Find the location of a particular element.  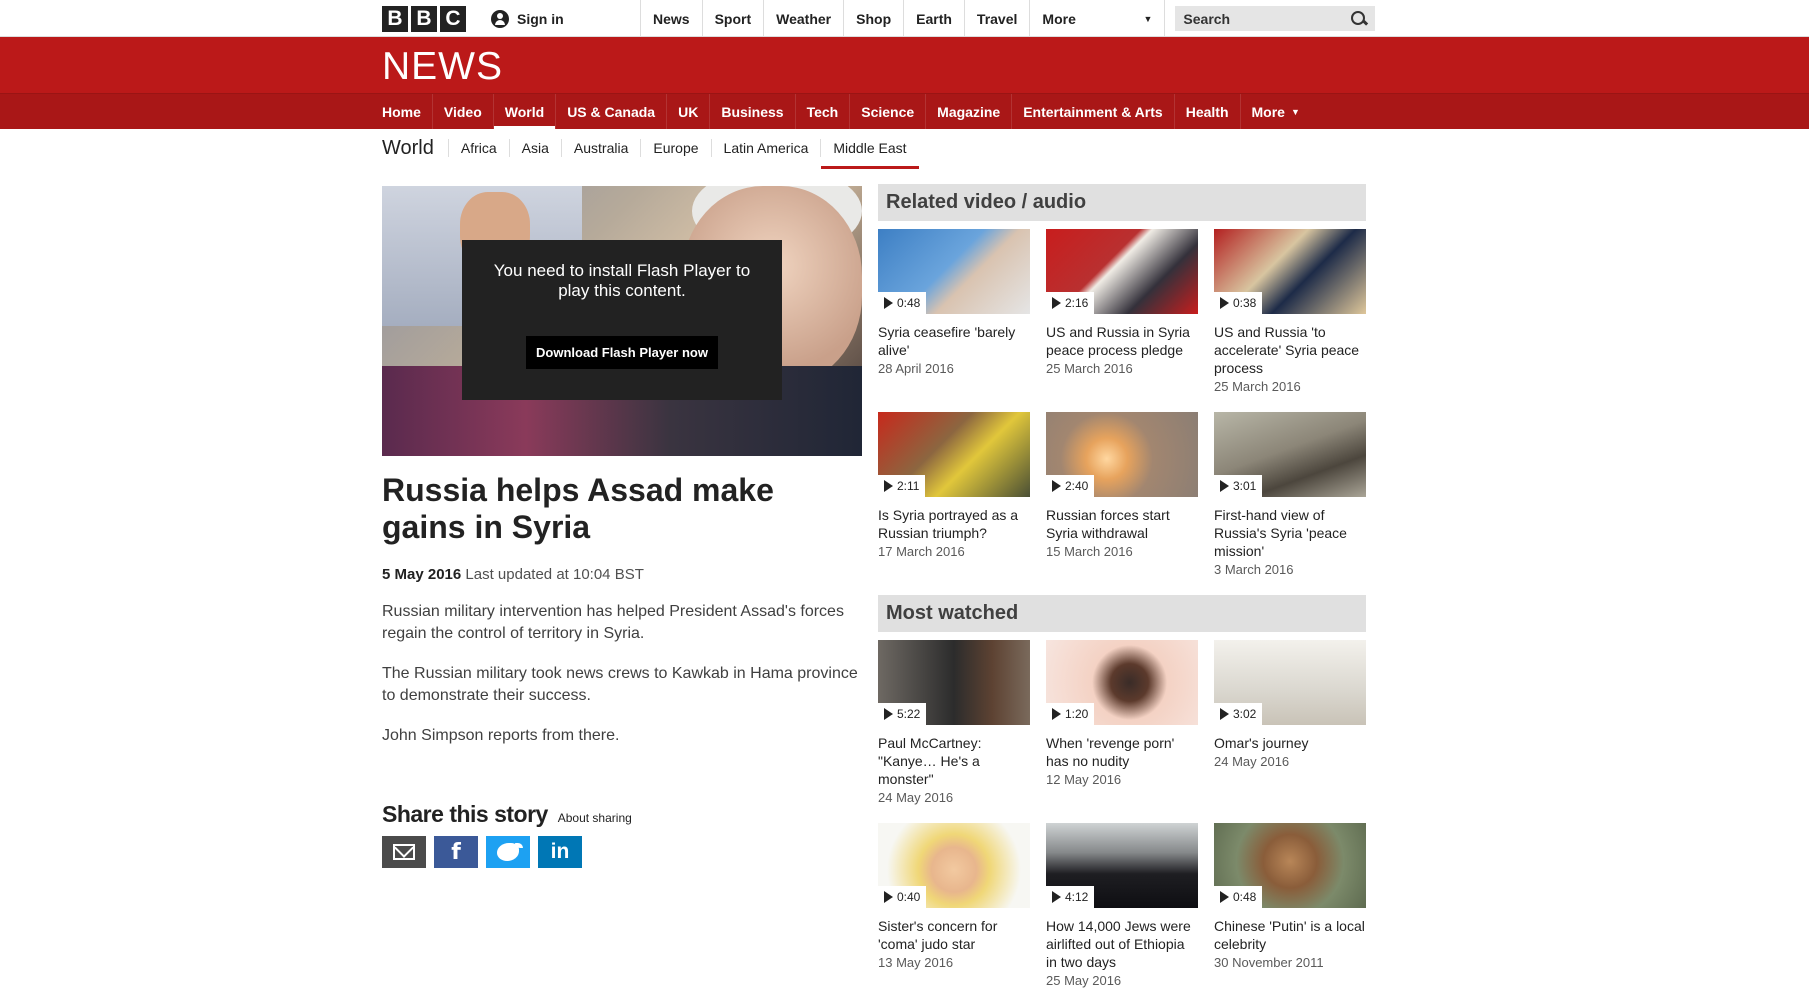

subnav-africa: Africa is located at coordinates (478, 148).